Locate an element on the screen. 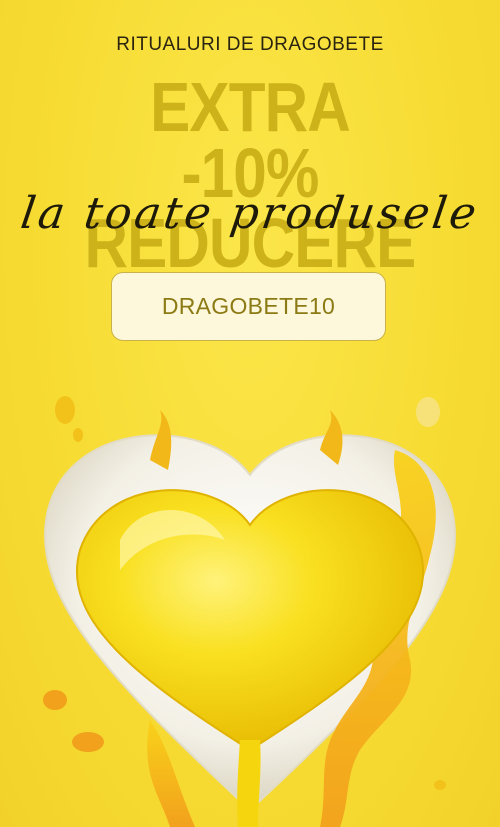 The height and width of the screenshot is (827, 500). headline-extra: EXTRA is located at coordinates (250, 107).